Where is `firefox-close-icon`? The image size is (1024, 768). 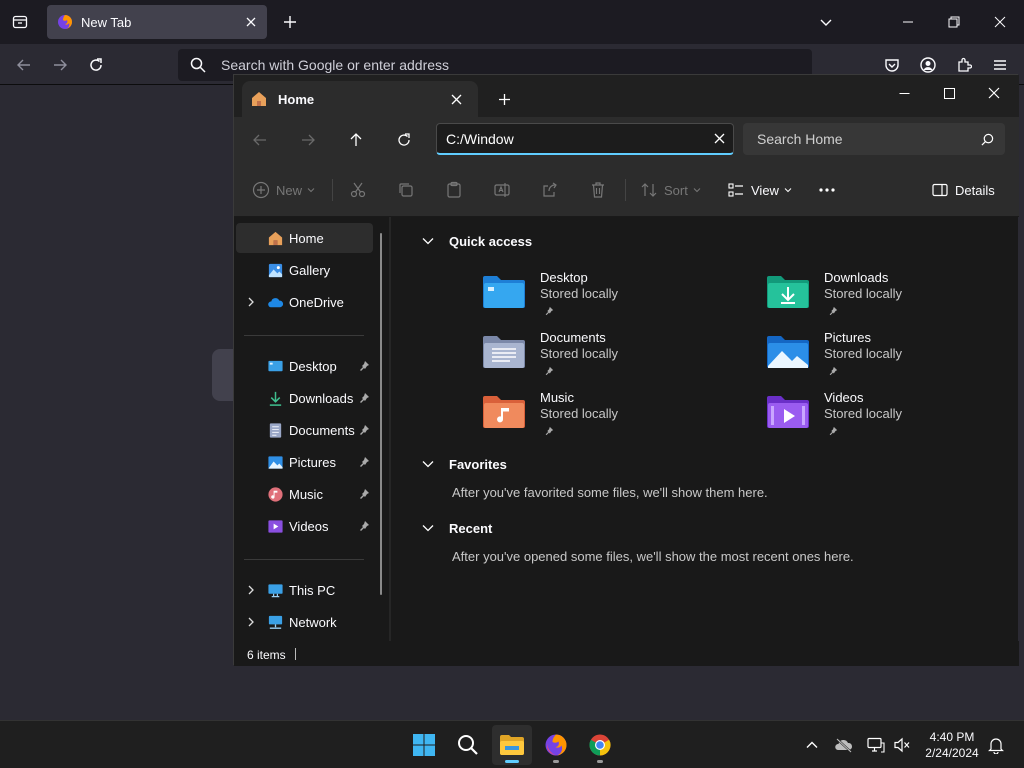
firefox-close-icon is located at coordinates (1000, 22).